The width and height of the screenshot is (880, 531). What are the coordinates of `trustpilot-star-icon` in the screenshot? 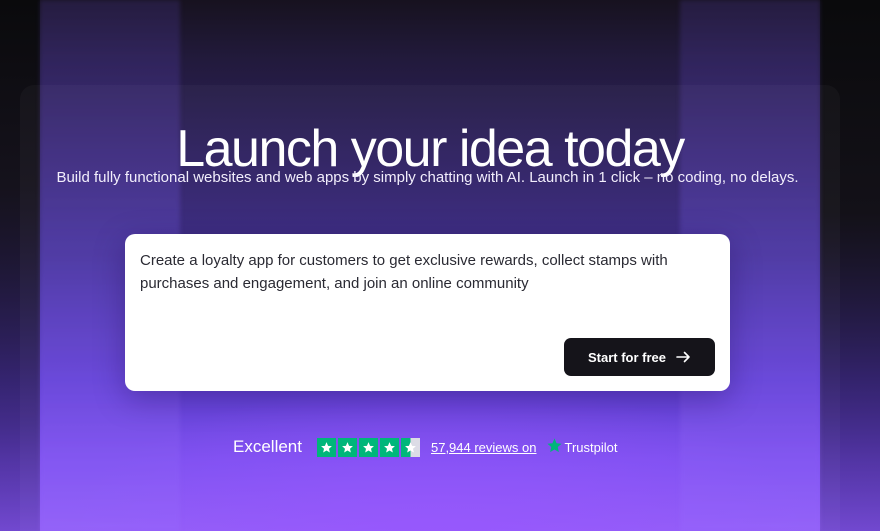 It's located at (554, 447).